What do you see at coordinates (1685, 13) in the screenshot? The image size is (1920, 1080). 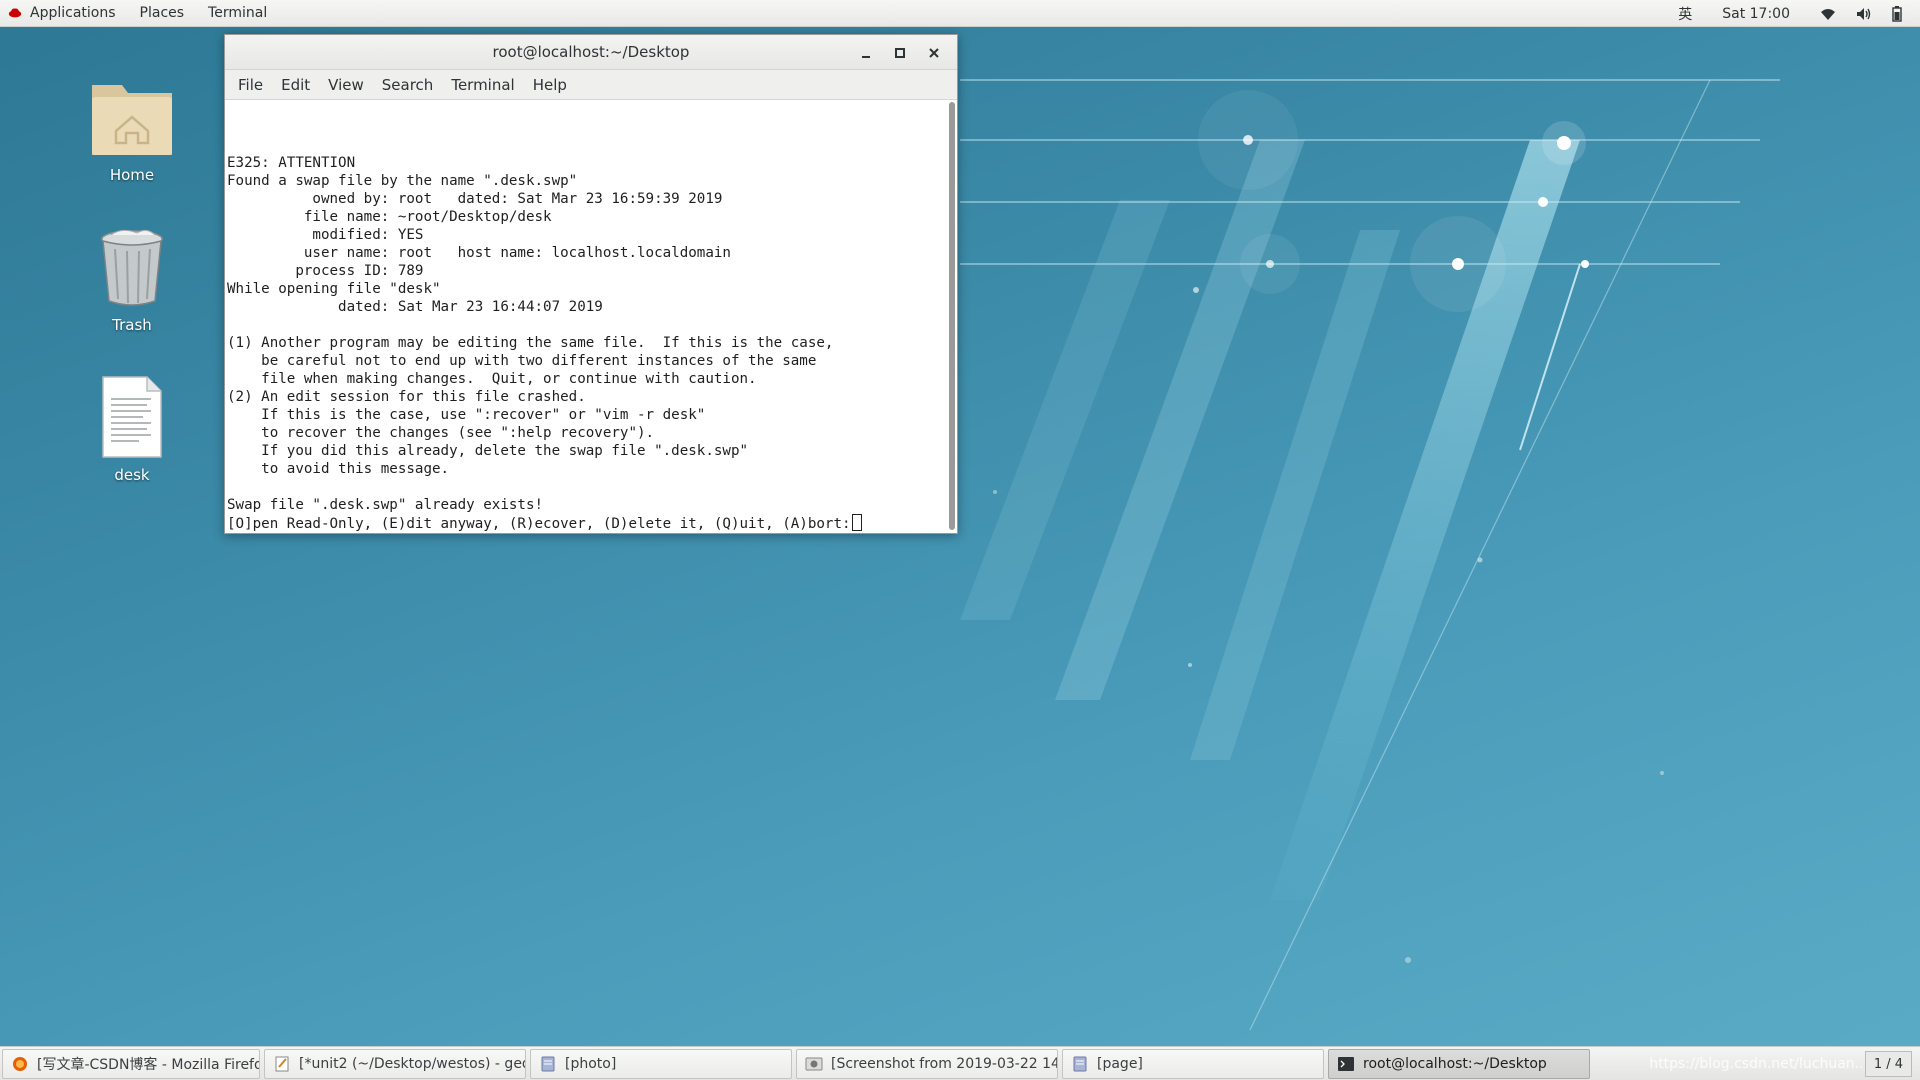 I see `input-method-indicator: 英` at bounding box center [1685, 13].